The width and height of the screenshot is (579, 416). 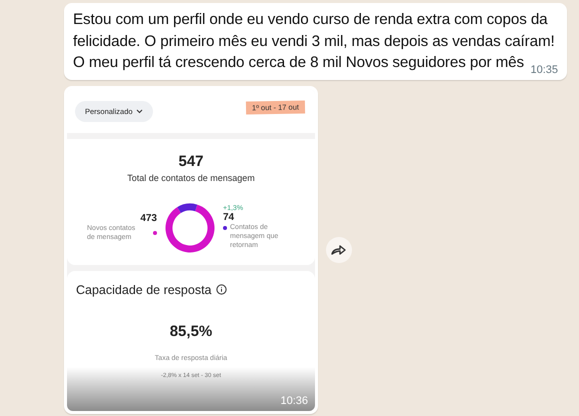 What do you see at coordinates (144, 289) in the screenshot?
I see `section-title: Capacidade de resposta` at bounding box center [144, 289].